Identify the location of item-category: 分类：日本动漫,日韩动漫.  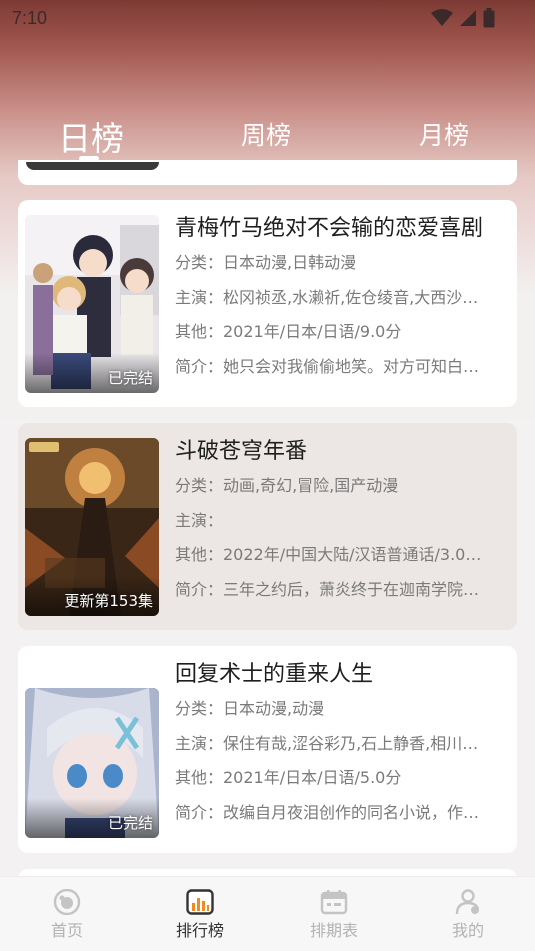
(266, 262).